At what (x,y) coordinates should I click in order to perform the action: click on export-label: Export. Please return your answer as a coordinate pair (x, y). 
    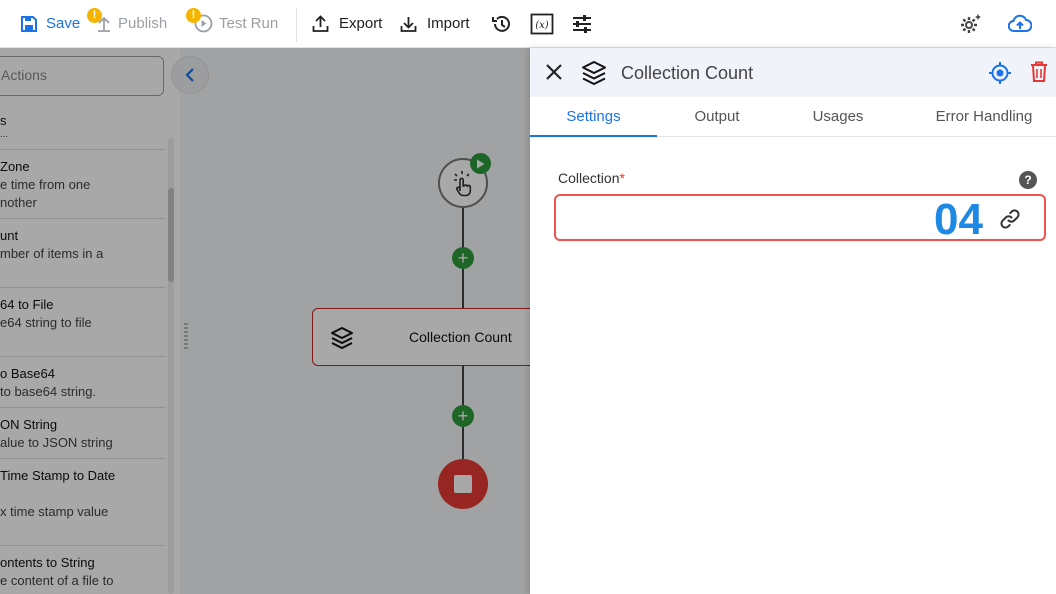
    Looking at the image, I should click on (361, 23).